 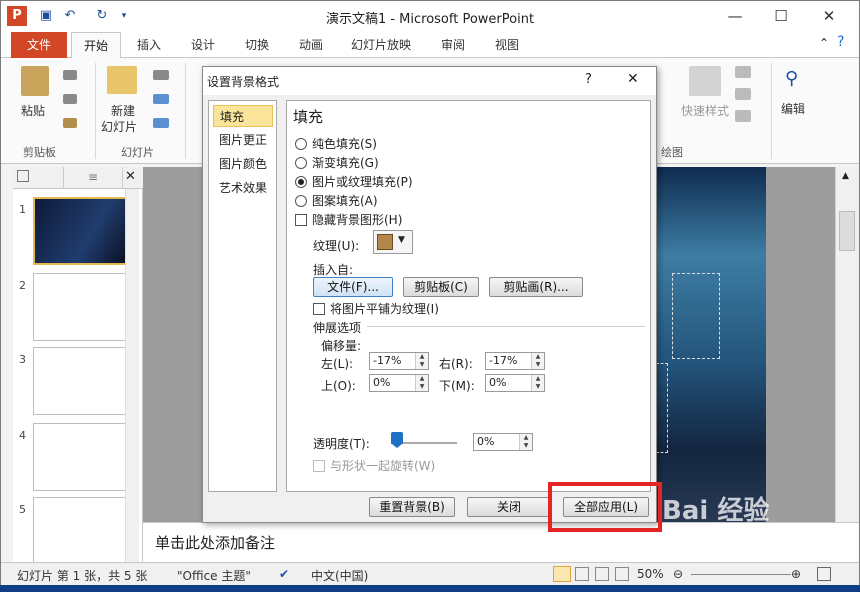 What do you see at coordinates (35, 81) in the screenshot?
I see `paste-icon` at bounding box center [35, 81].